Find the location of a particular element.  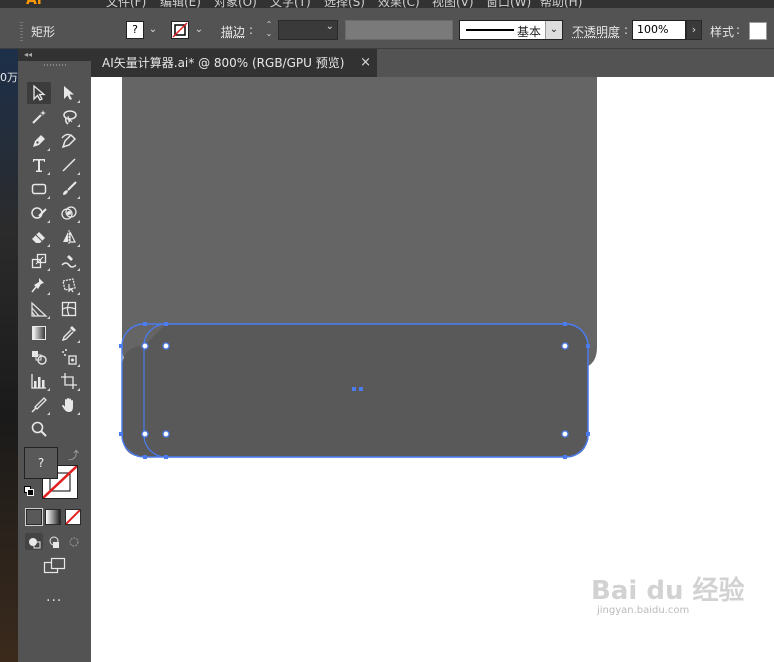

menu-item: 效果(C) is located at coordinates (399, 4).